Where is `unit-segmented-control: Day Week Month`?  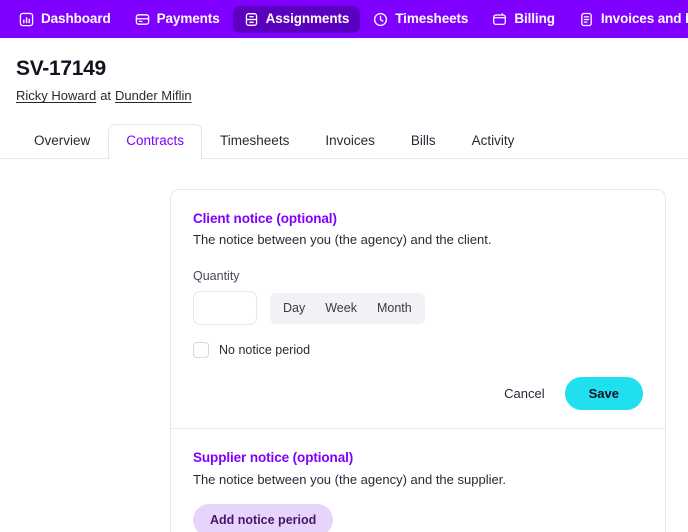 unit-segmented-control: Day Week Month is located at coordinates (347, 308).